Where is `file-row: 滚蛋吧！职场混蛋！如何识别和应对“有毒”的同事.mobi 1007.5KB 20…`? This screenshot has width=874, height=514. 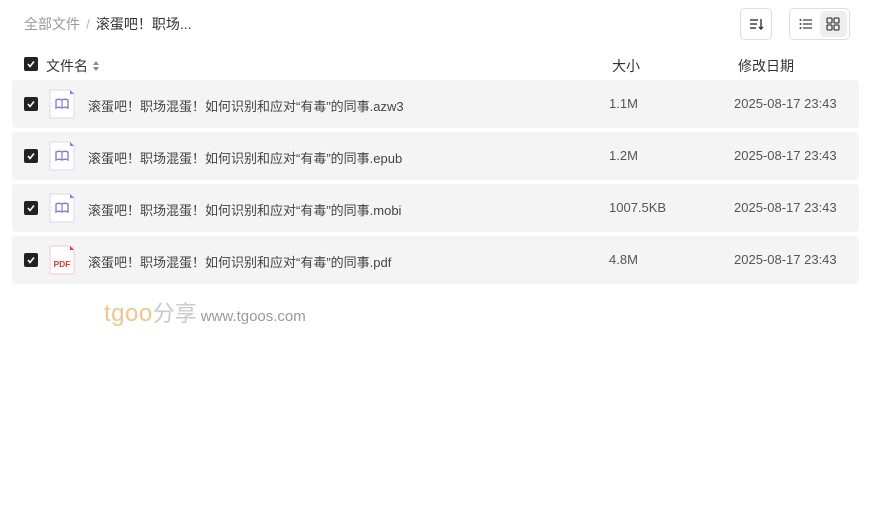
file-row: 滚蛋吧！职场混蛋！如何识别和应对“有毒”的同事.mobi 1007.5KB 20… is located at coordinates (435, 208).